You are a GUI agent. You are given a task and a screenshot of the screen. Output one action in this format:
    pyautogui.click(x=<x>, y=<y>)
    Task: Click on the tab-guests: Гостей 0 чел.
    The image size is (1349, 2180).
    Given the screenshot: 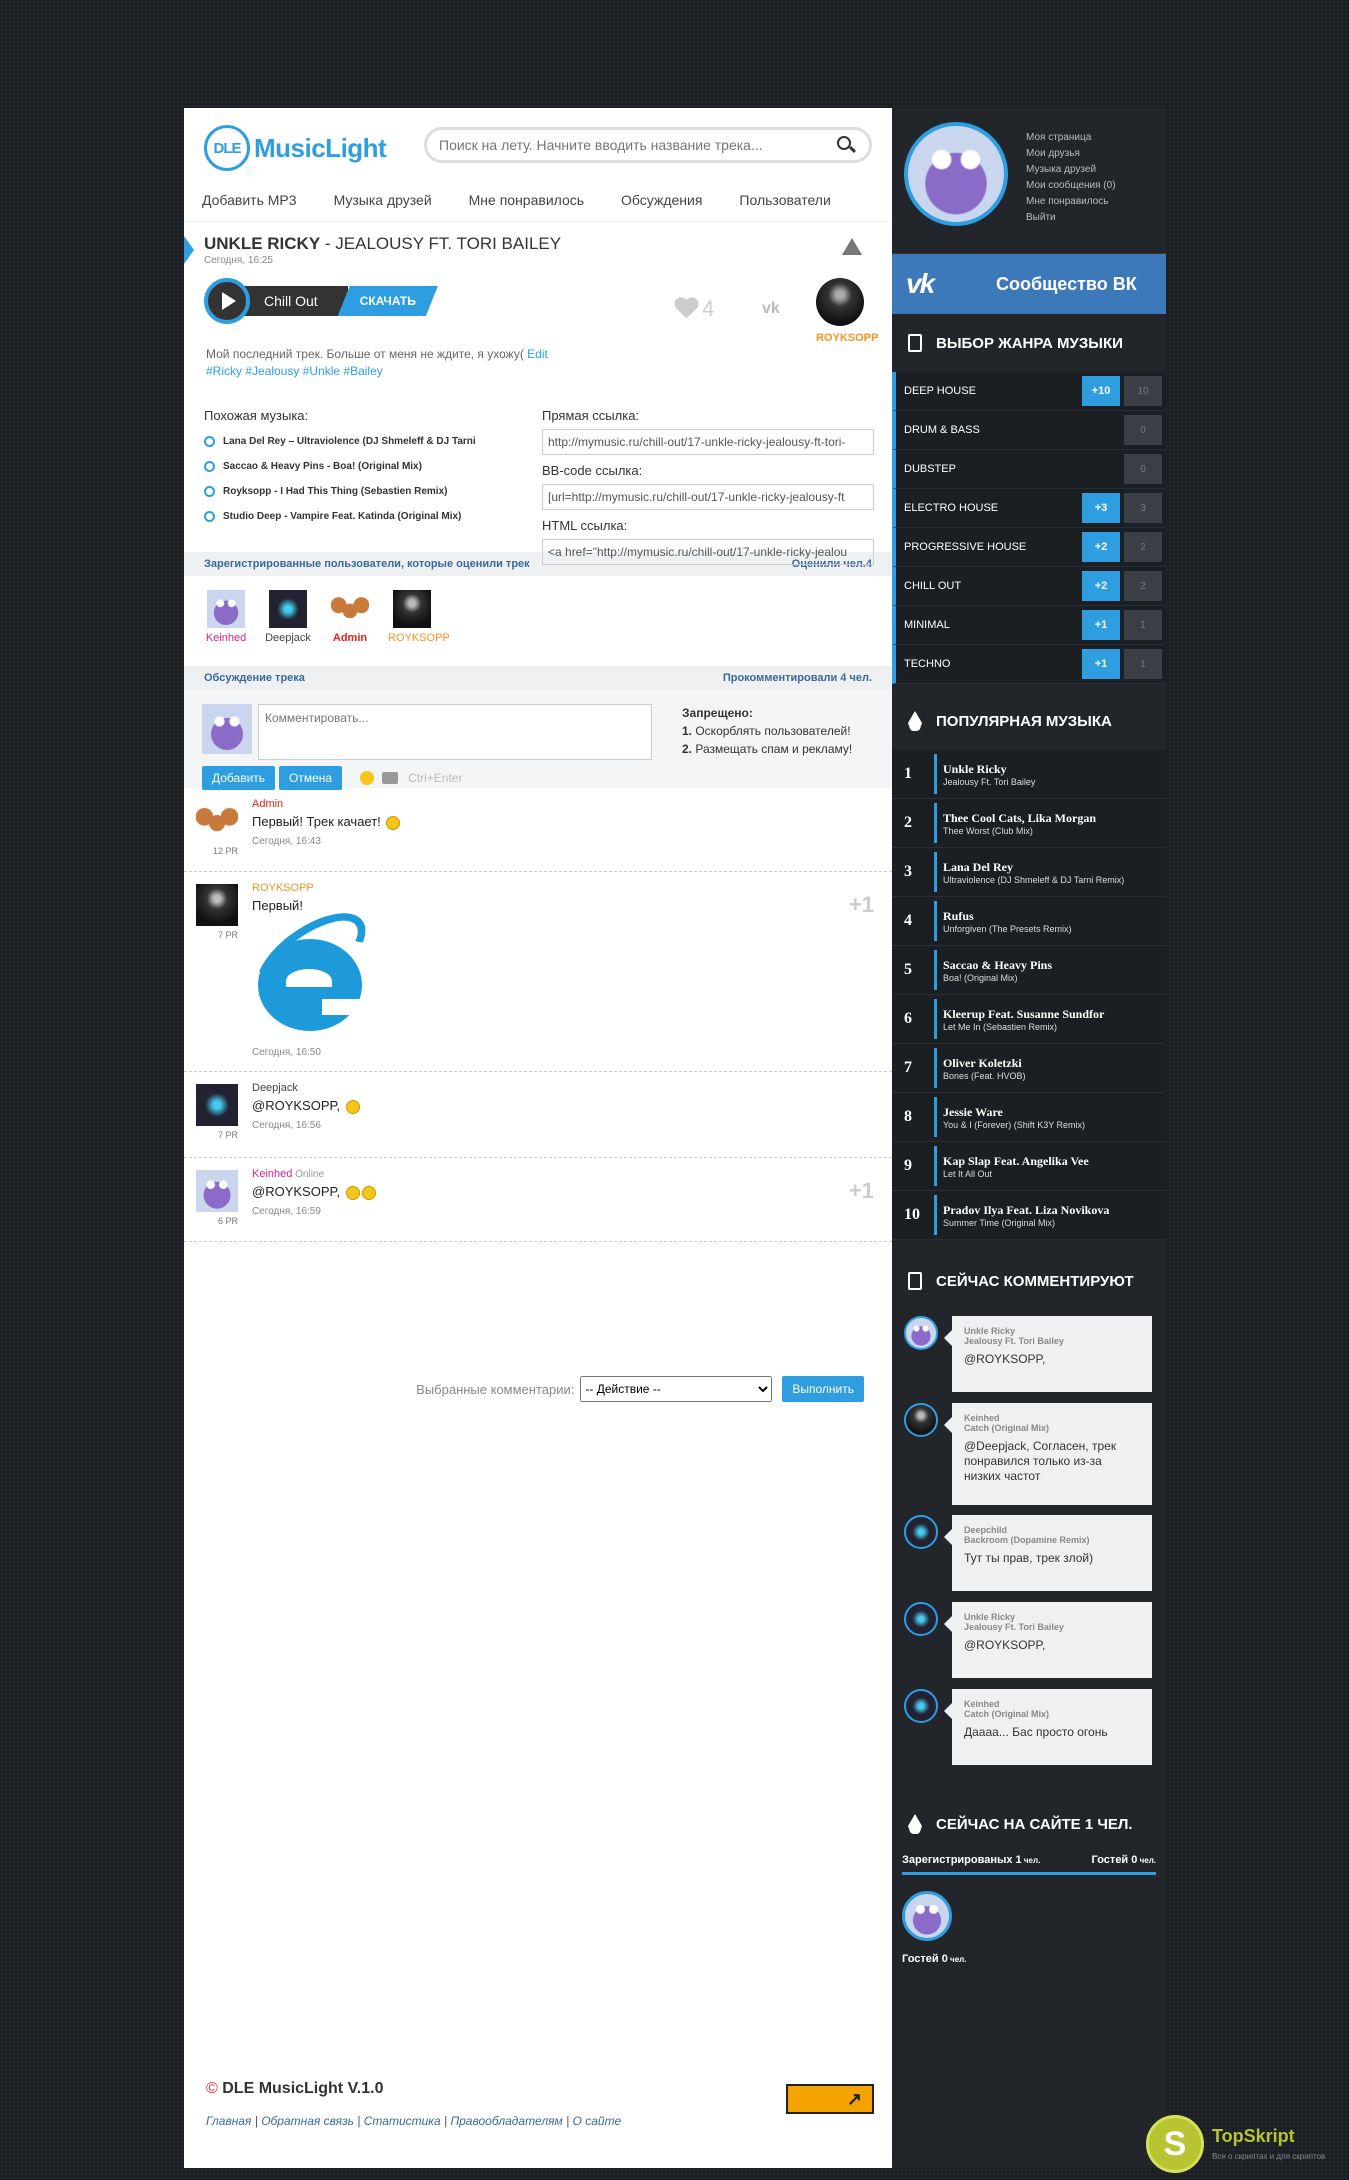 What is the action you would take?
    pyautogui.click(x=1124, y=1860)
    